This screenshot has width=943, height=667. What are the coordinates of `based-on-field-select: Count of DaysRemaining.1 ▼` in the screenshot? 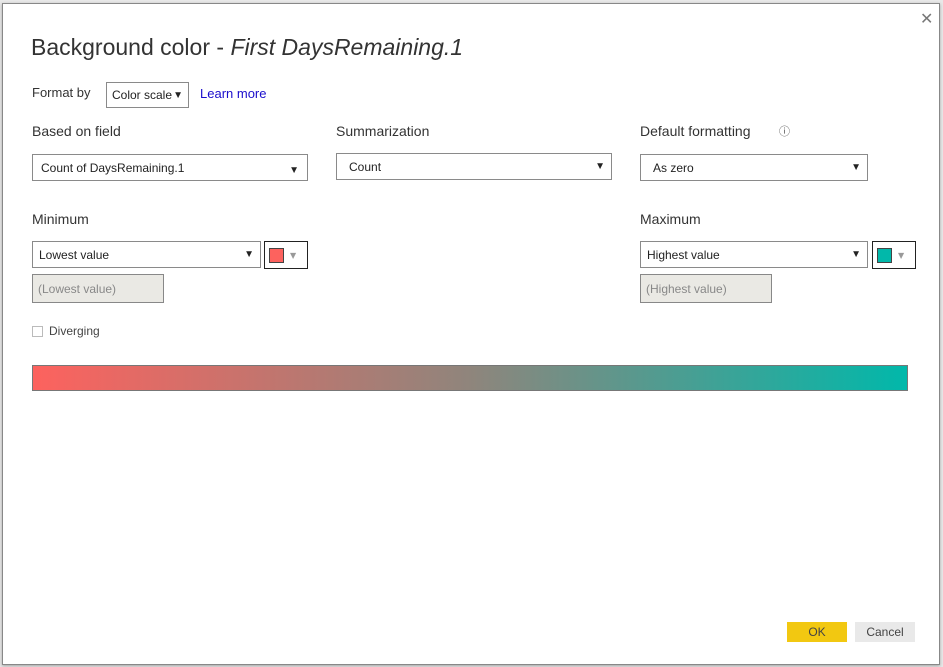 It's located at (170, 167).